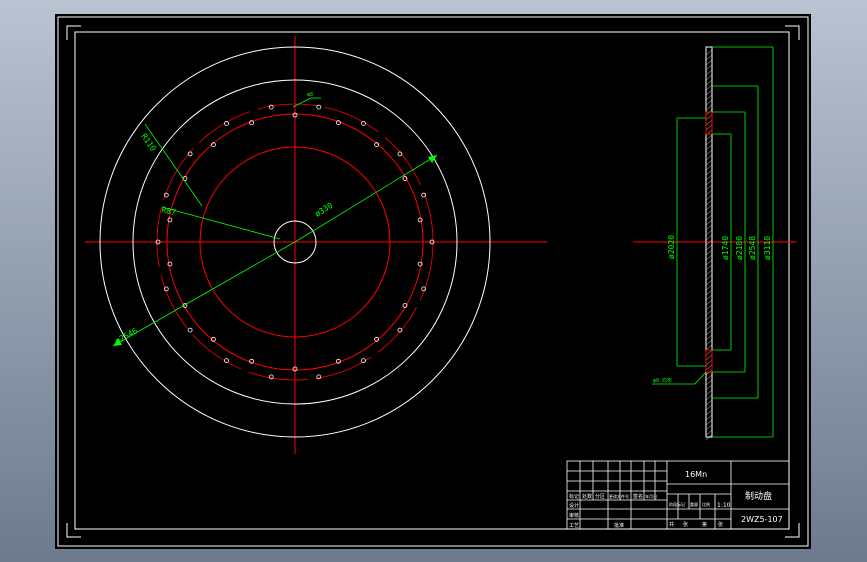 This screenshot has height=562, width=867. I want to click on header-change-doc: 更改文件号, so click(619, 496).